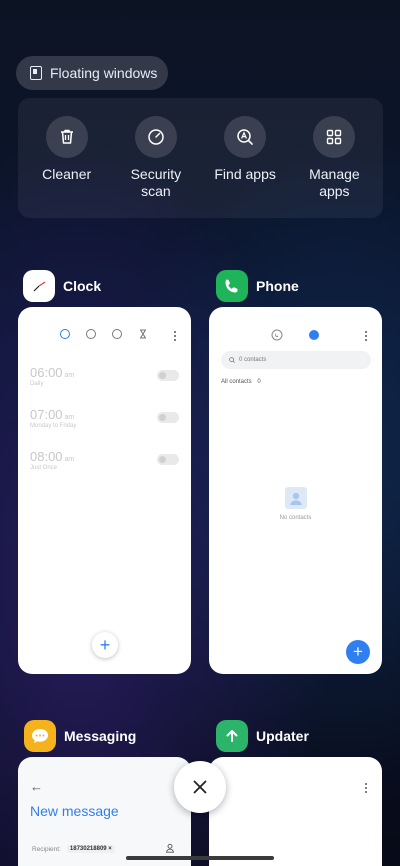  I want to click on close-icon, so click(200, 787).